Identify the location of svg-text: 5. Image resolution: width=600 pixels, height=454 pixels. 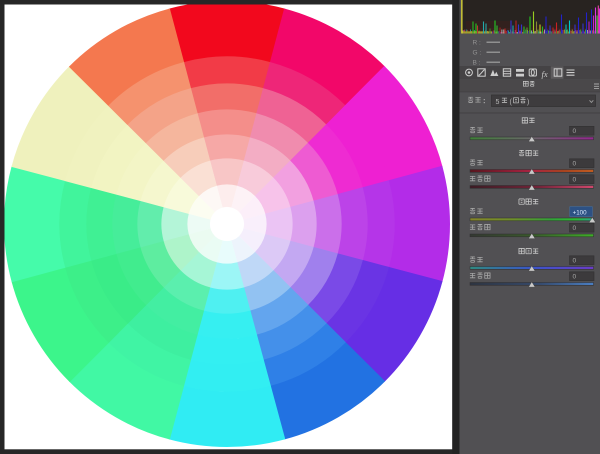
(498, 102).